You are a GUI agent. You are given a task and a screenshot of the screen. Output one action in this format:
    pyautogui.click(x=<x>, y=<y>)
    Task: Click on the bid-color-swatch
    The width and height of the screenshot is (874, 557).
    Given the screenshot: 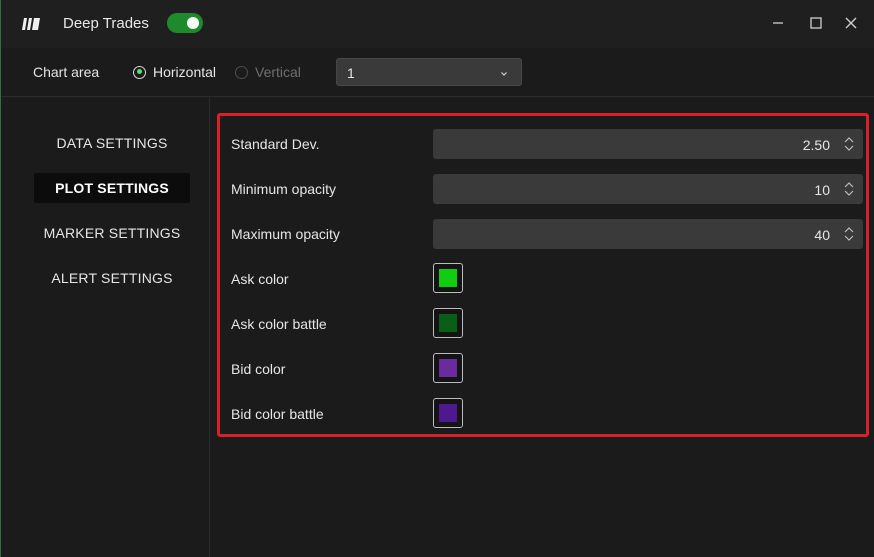 What is the action you would take?
    pyautogui.click(x=448, y=368)
    